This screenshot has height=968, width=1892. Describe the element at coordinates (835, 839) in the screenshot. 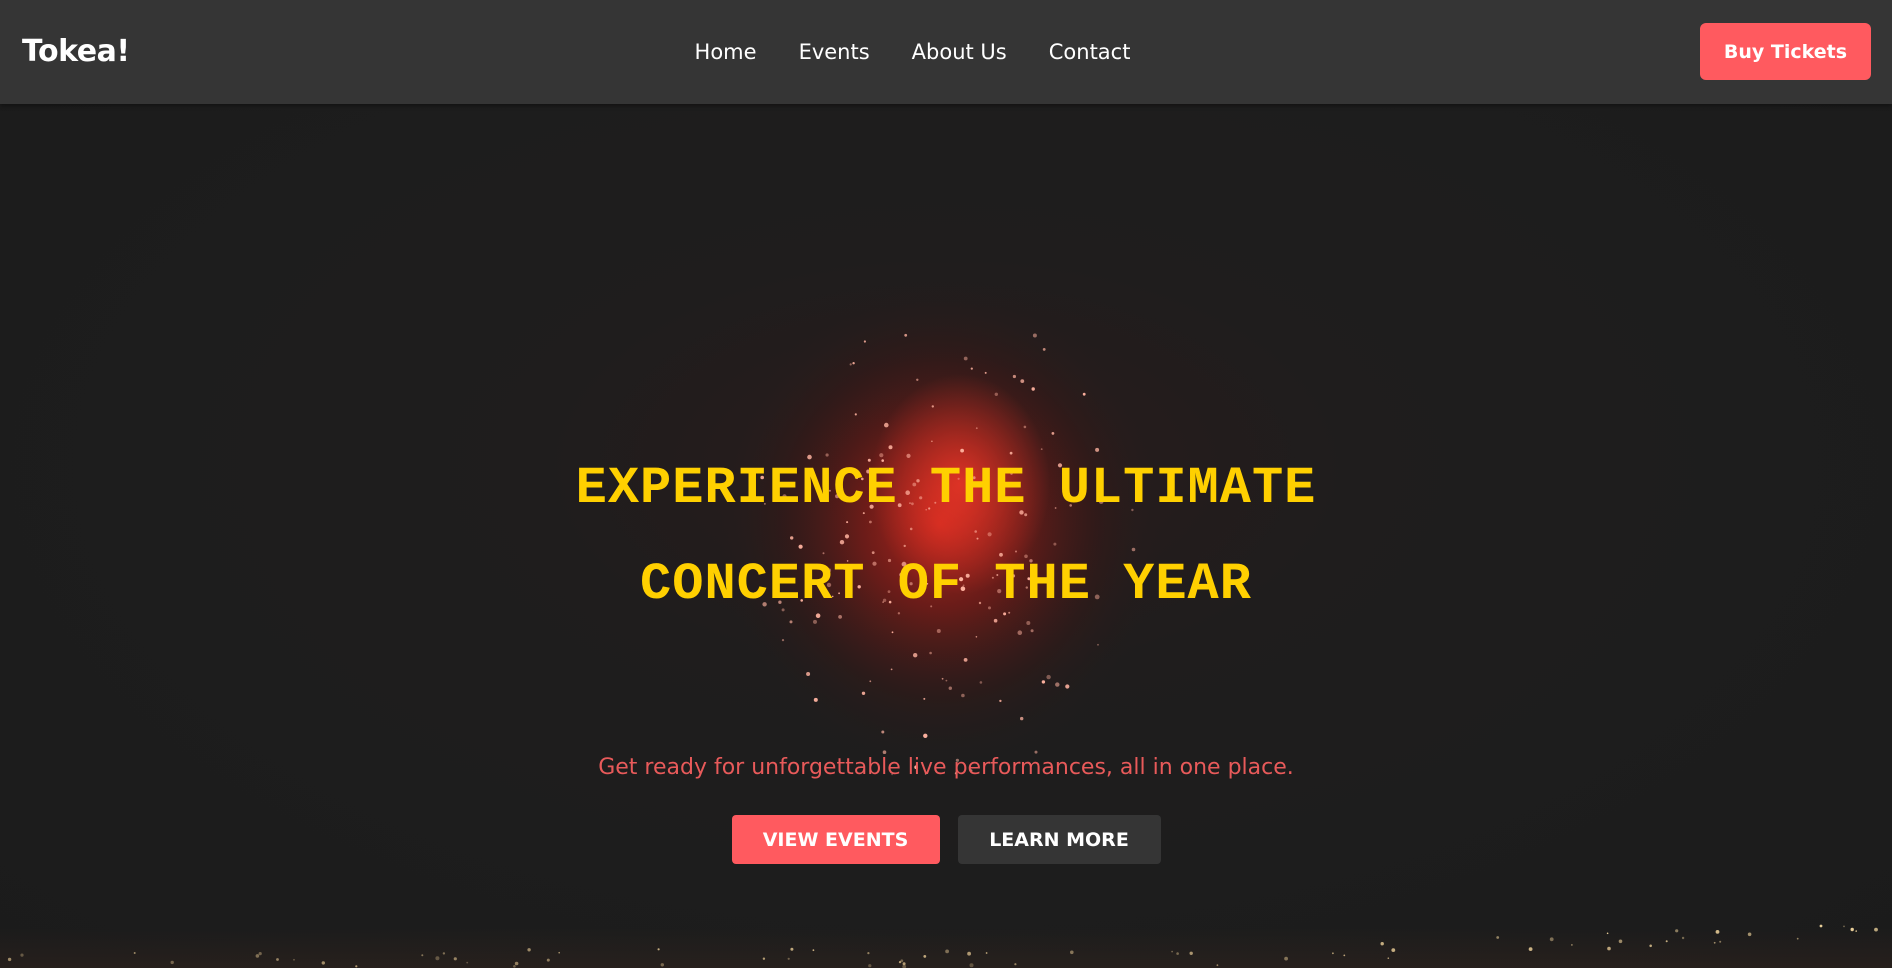

I see `view-events-button: VIEW EVENTS` at that location.